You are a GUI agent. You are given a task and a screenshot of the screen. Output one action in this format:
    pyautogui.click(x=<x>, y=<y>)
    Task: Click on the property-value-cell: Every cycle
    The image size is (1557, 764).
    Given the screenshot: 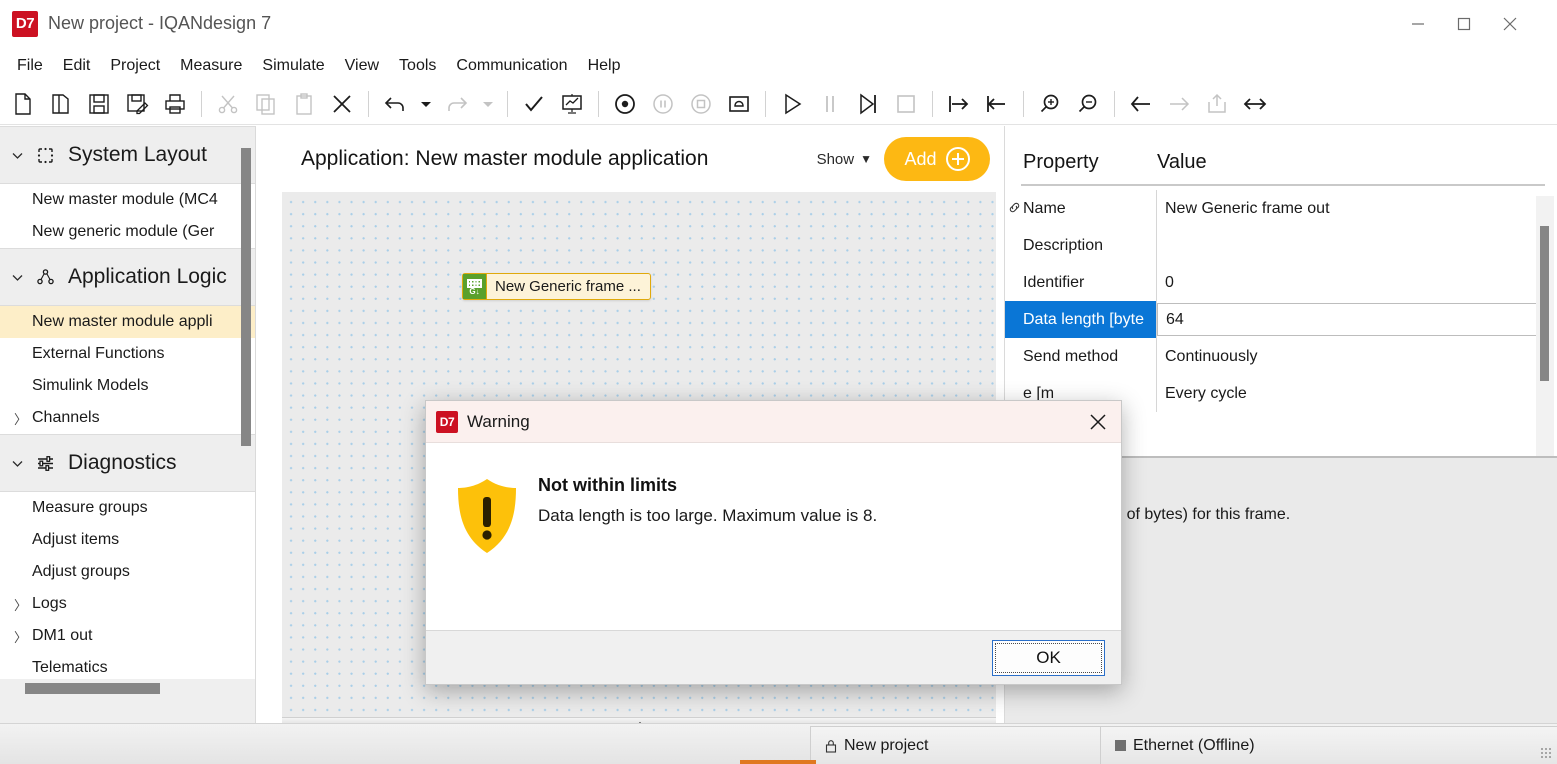 What is the action you would take?
    pyautogui.click(x=1357, y=394)
    